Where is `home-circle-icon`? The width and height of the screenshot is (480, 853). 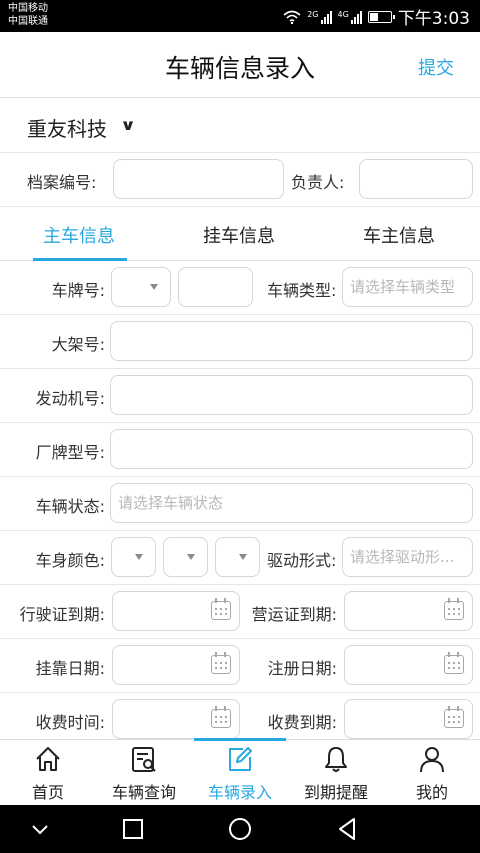
home-circle-icon is located at coordinates (240, 829).